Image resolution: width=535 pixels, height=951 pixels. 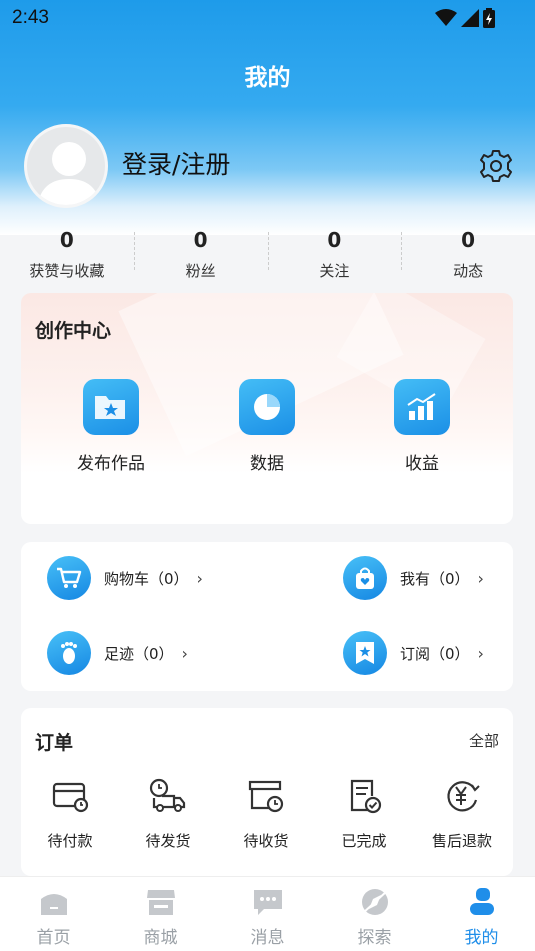 What do you see at coordinates (111, 464) in the screenshot?
I see `creator-item-label: 发布作品` at bounding box center [111, 464].